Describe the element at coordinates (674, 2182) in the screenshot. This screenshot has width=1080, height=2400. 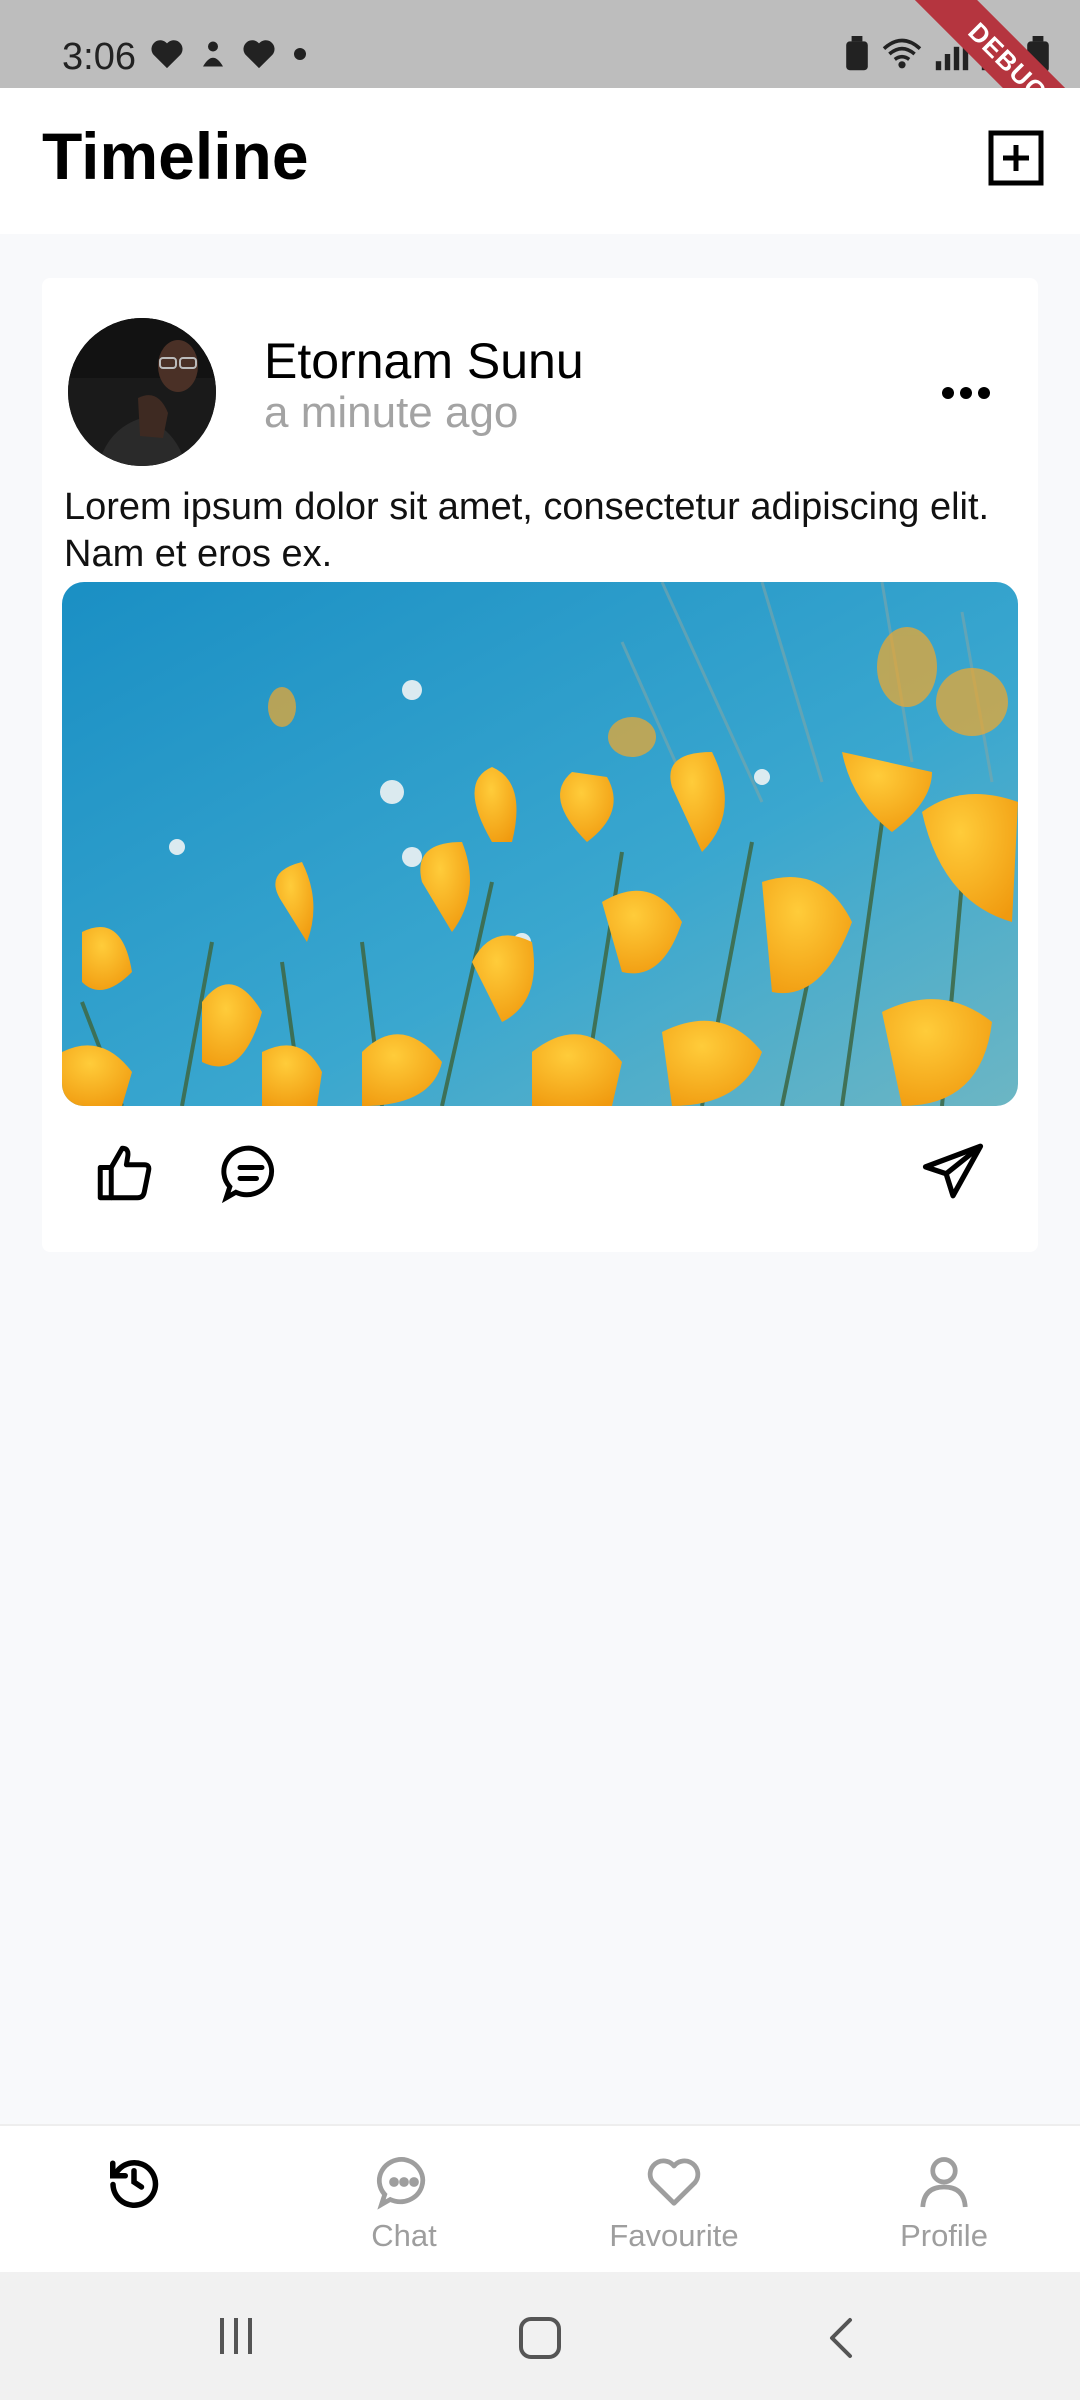
I see `heart-icon` at that location.